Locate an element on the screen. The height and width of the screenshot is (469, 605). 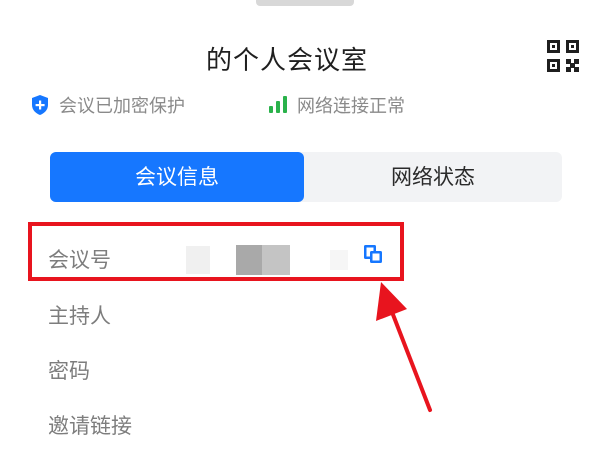
tab-network-status: 网络状态 is located at coordinates (433, 177).